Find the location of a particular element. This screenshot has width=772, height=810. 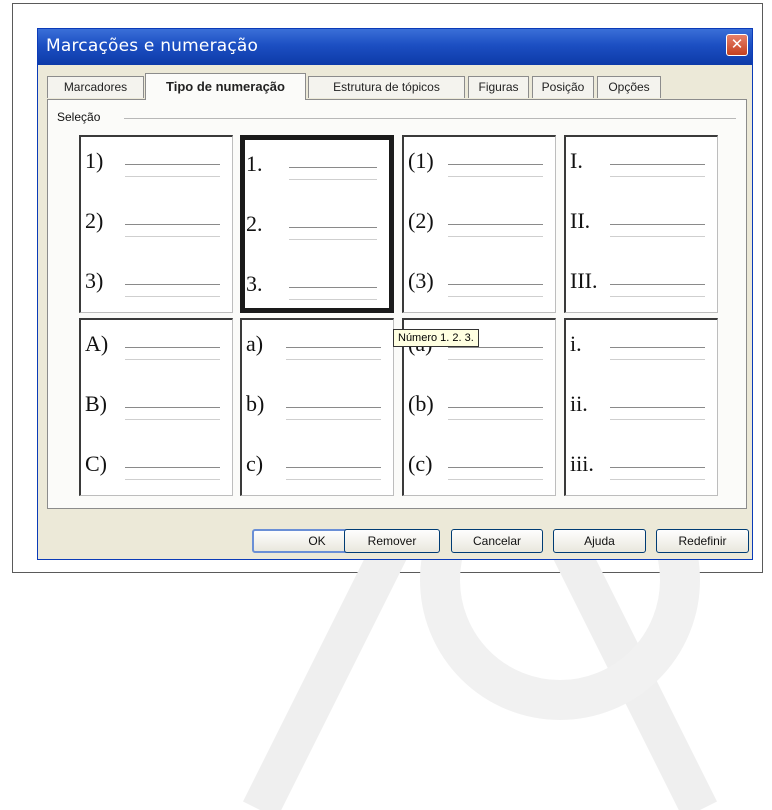

tab-marcadores: Marcadores is located at coordinates (95, 87).